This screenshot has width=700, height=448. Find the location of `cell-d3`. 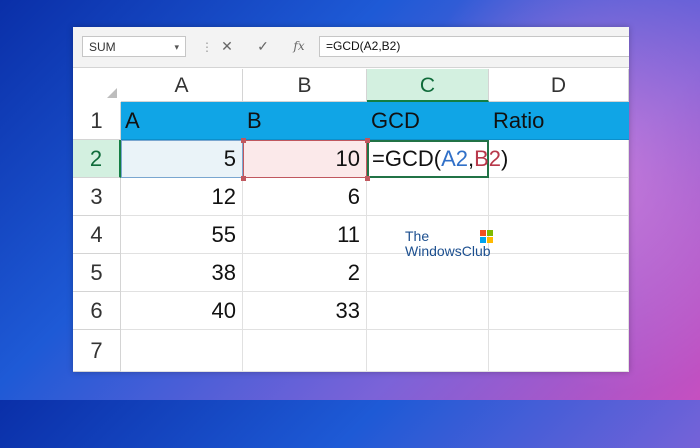

cell-d3 is located at coordinates (559, 197).